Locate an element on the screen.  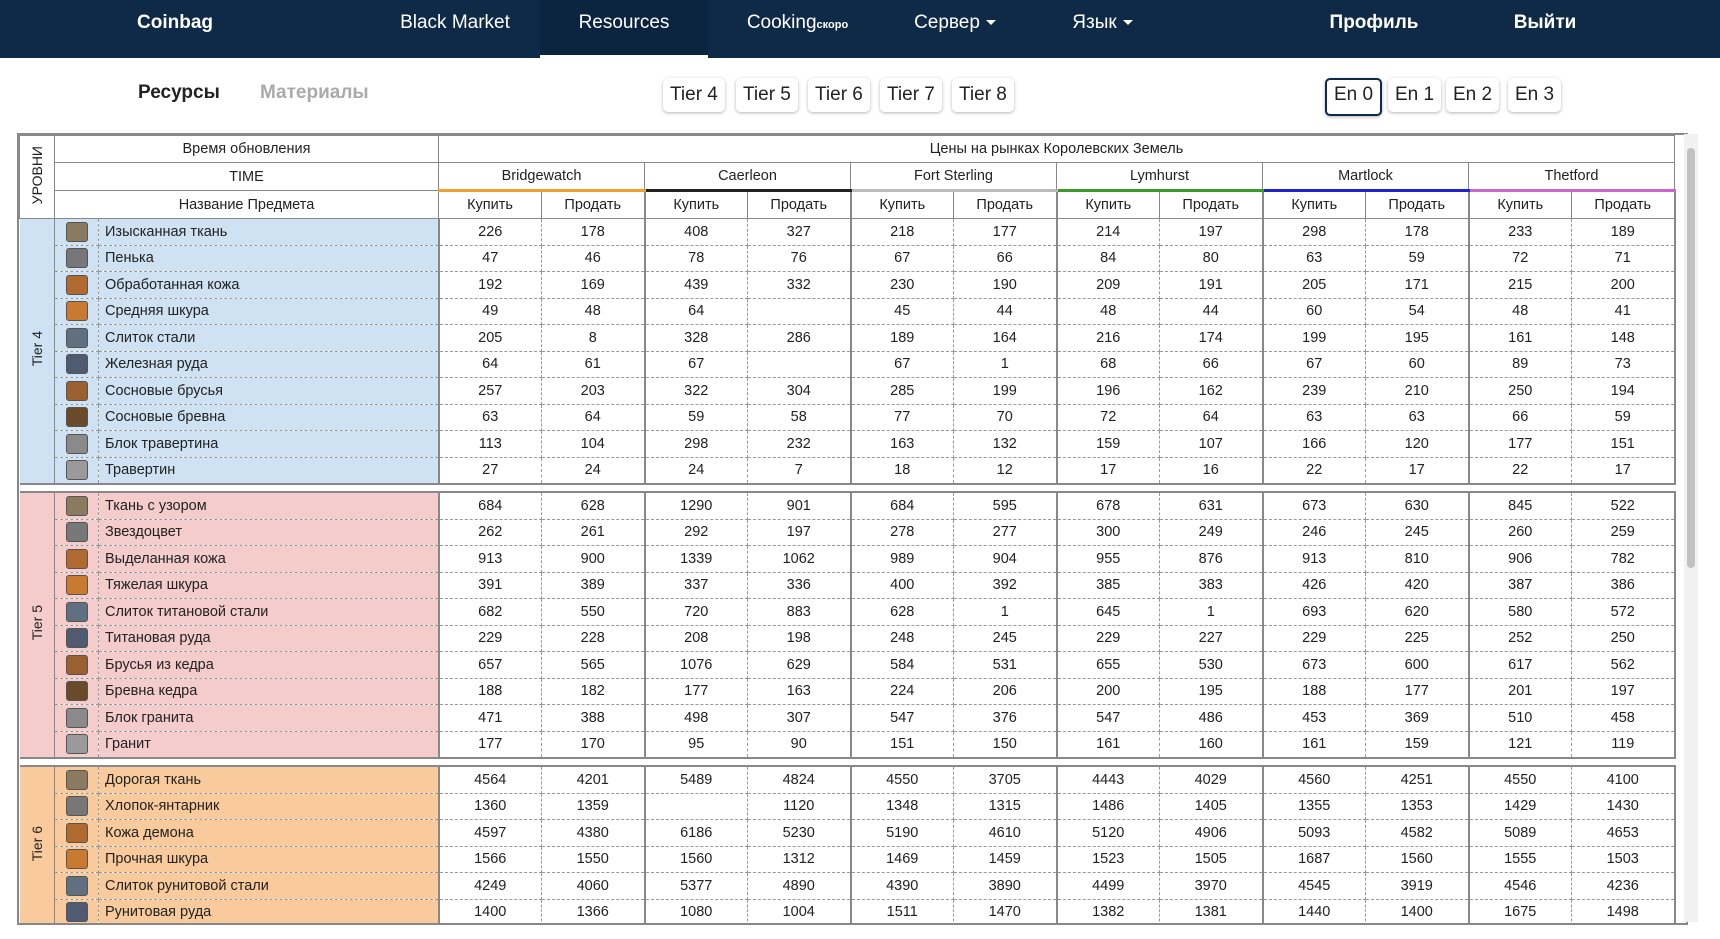
table-row: Сосновые бревна 63 64 59 58 77 70 72 64 63 63 66 59 is located at coordinates (848, 417).